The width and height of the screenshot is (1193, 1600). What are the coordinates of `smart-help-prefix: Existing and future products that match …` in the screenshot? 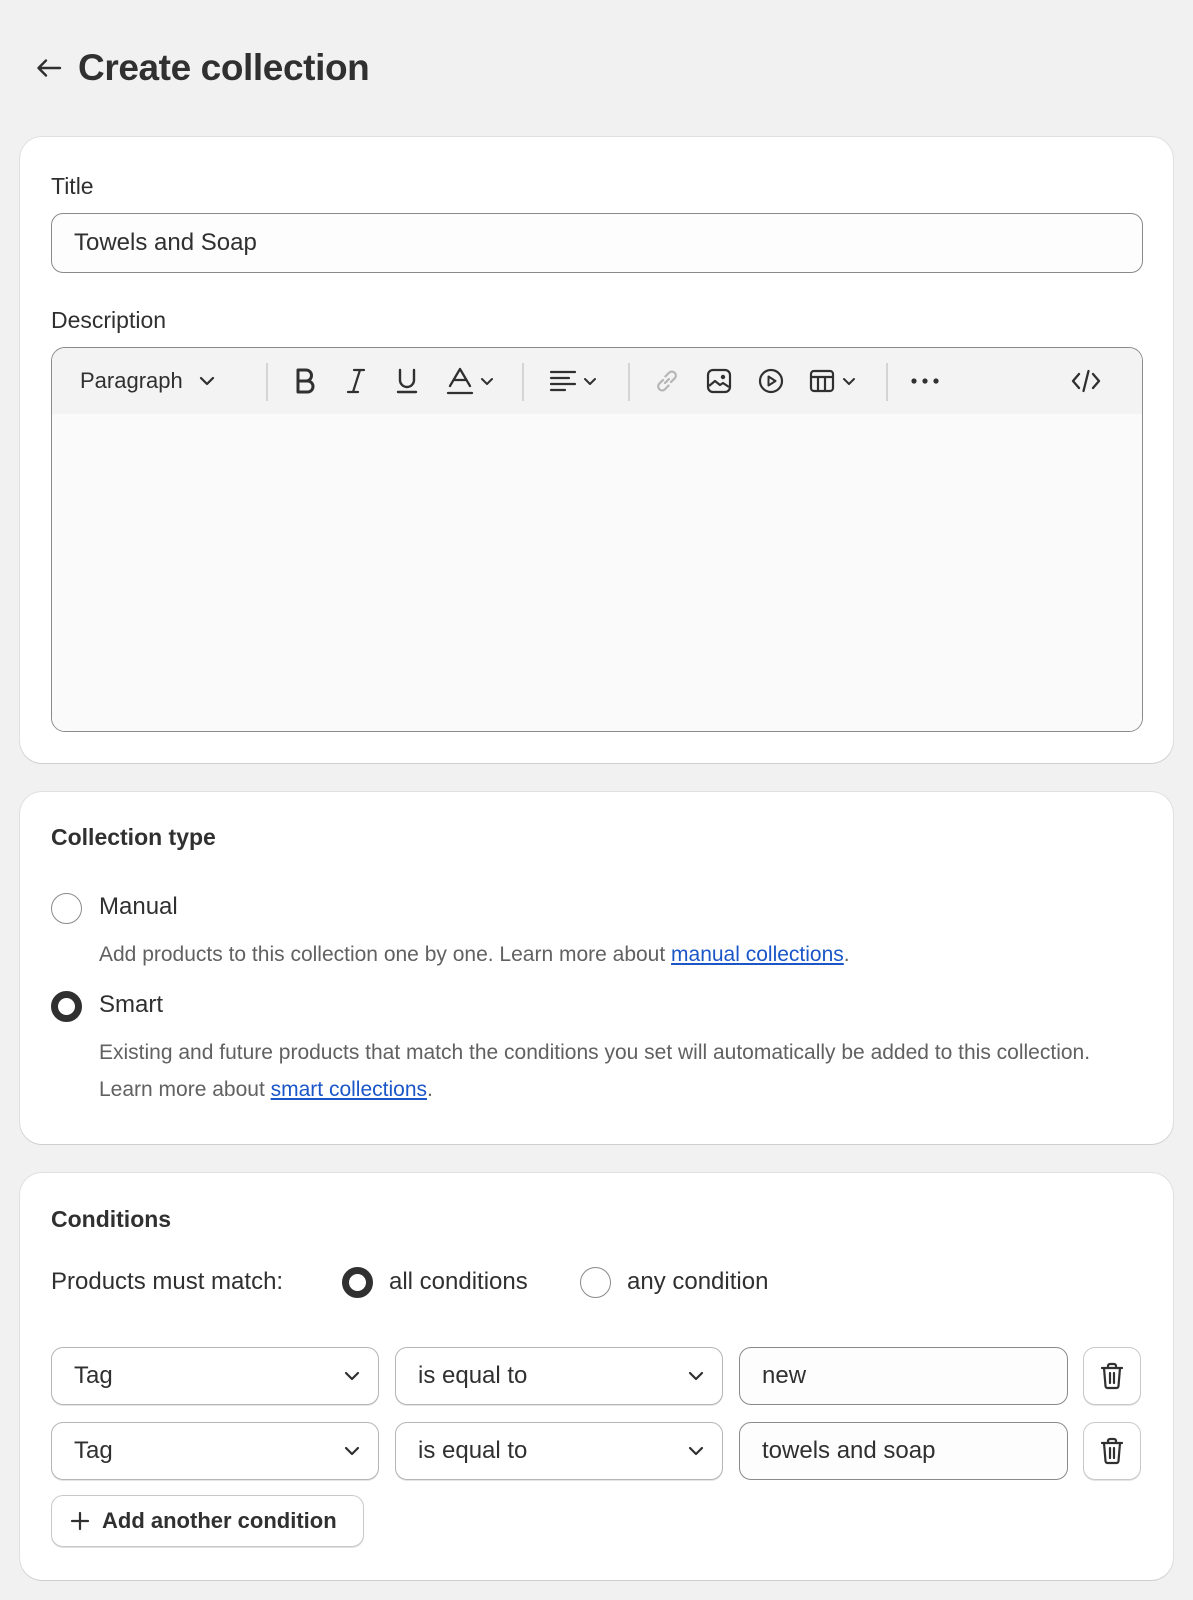 It's located at (595, 1071).